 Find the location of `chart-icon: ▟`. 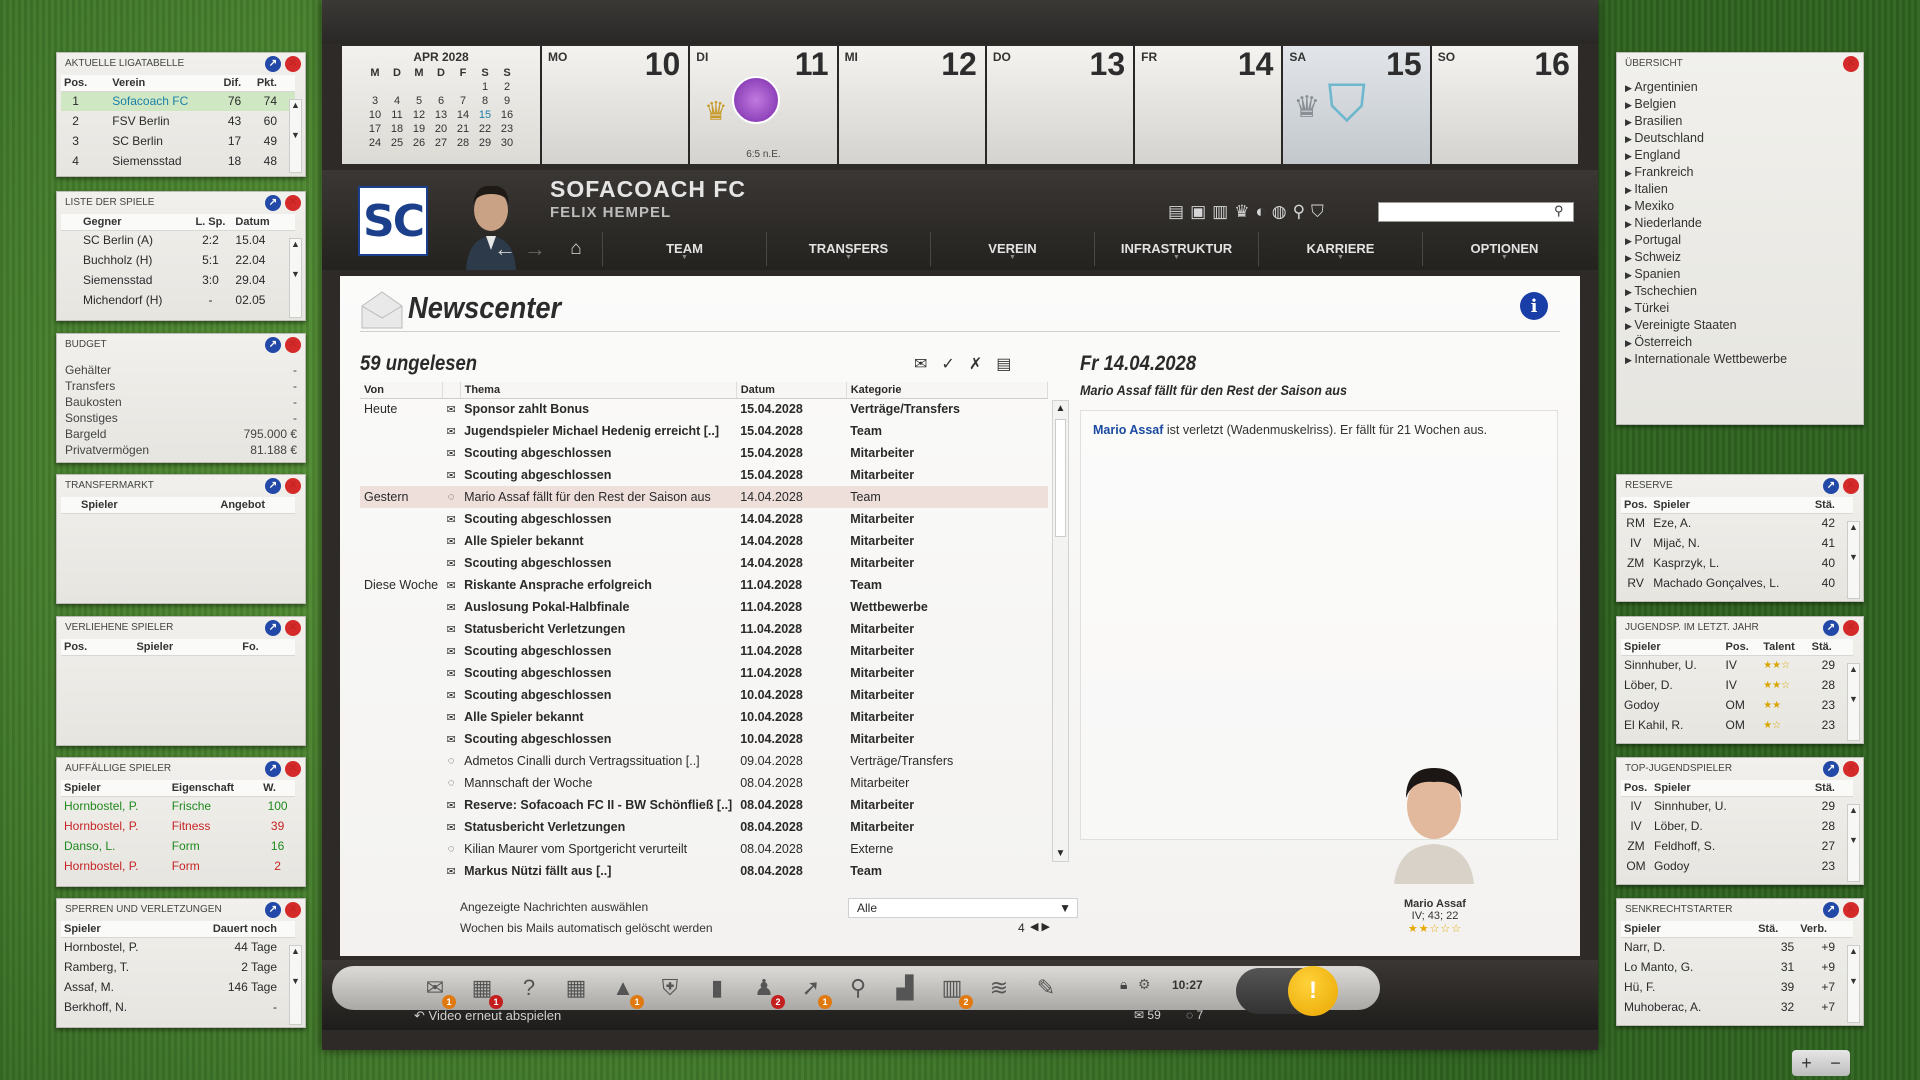

chart-icon: ▟ is located at coordinates (905, 988).